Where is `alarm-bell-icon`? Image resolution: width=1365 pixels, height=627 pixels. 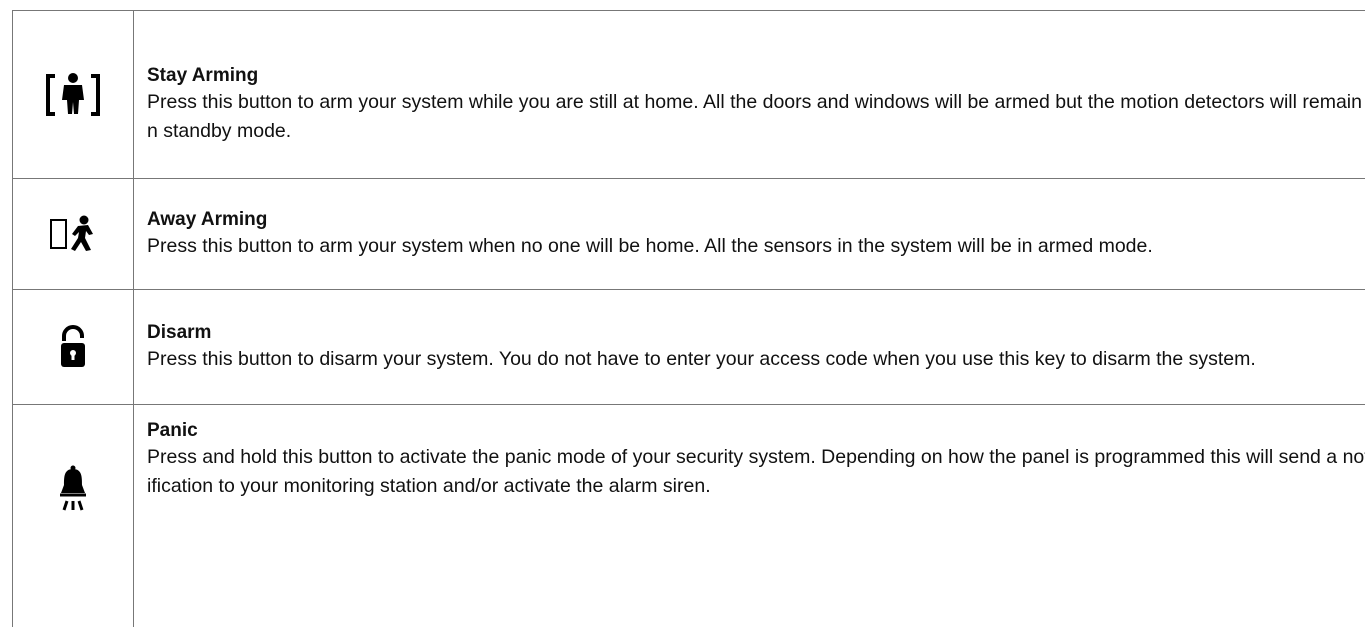 alarm-bell-icon is located at coordinates (73, 488).